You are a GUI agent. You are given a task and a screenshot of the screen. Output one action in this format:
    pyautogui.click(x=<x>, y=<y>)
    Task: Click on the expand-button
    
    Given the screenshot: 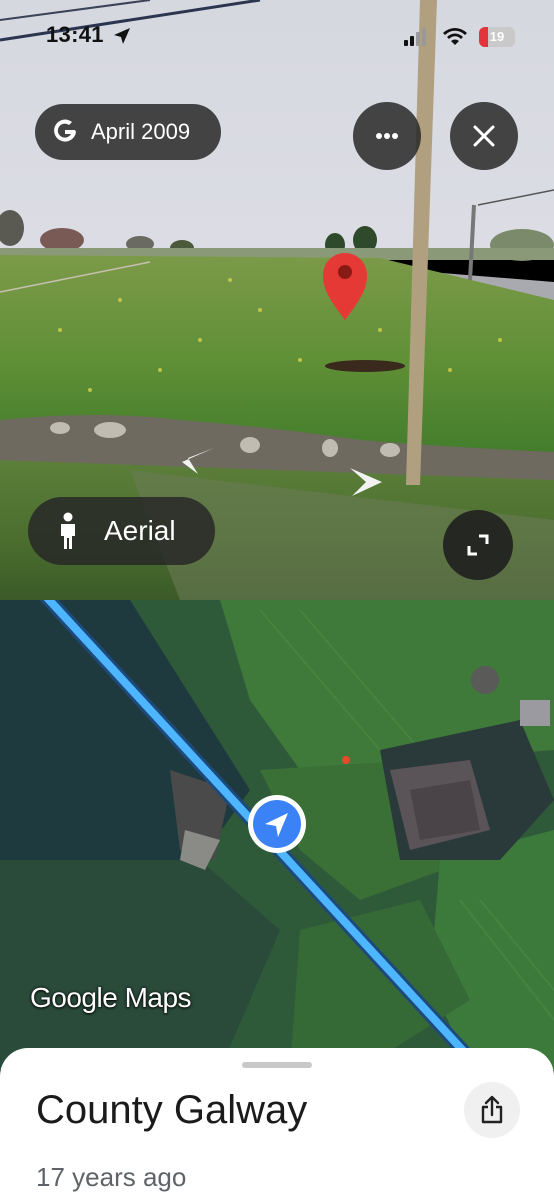 What is the action you would take?
    pyautogui.click(x=478, y=545)
    